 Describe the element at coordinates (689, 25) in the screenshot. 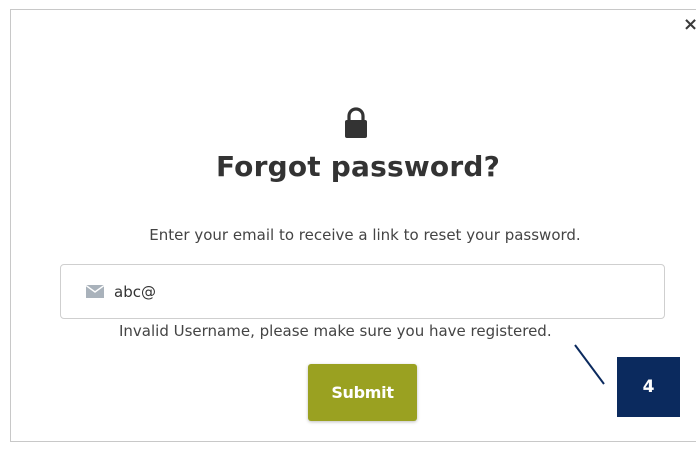

I see `close-button: ×` at that location.